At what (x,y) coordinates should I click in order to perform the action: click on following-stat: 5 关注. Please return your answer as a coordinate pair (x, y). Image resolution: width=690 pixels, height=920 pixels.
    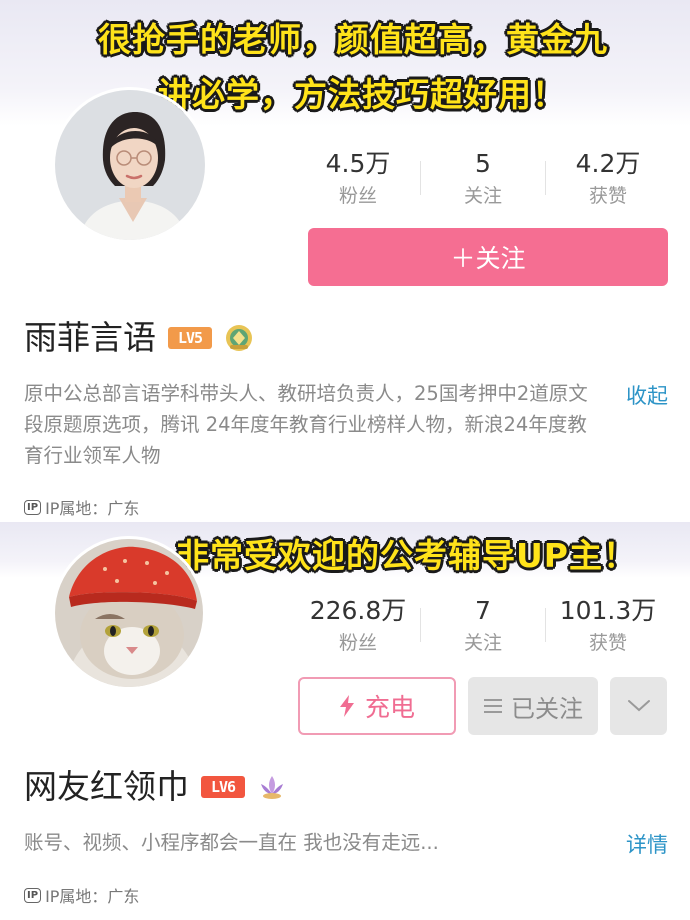
    Looking at the image, I should click on (483, 178).